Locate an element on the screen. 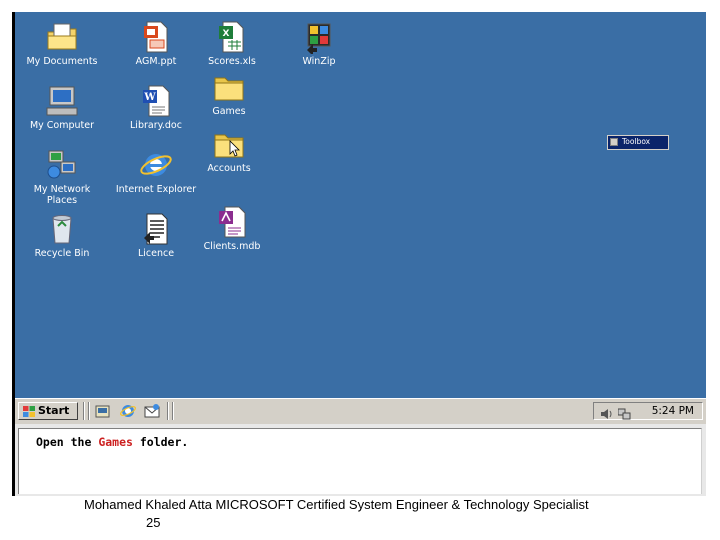  instruction-highlight: Games is located at coordinates (115, 442).